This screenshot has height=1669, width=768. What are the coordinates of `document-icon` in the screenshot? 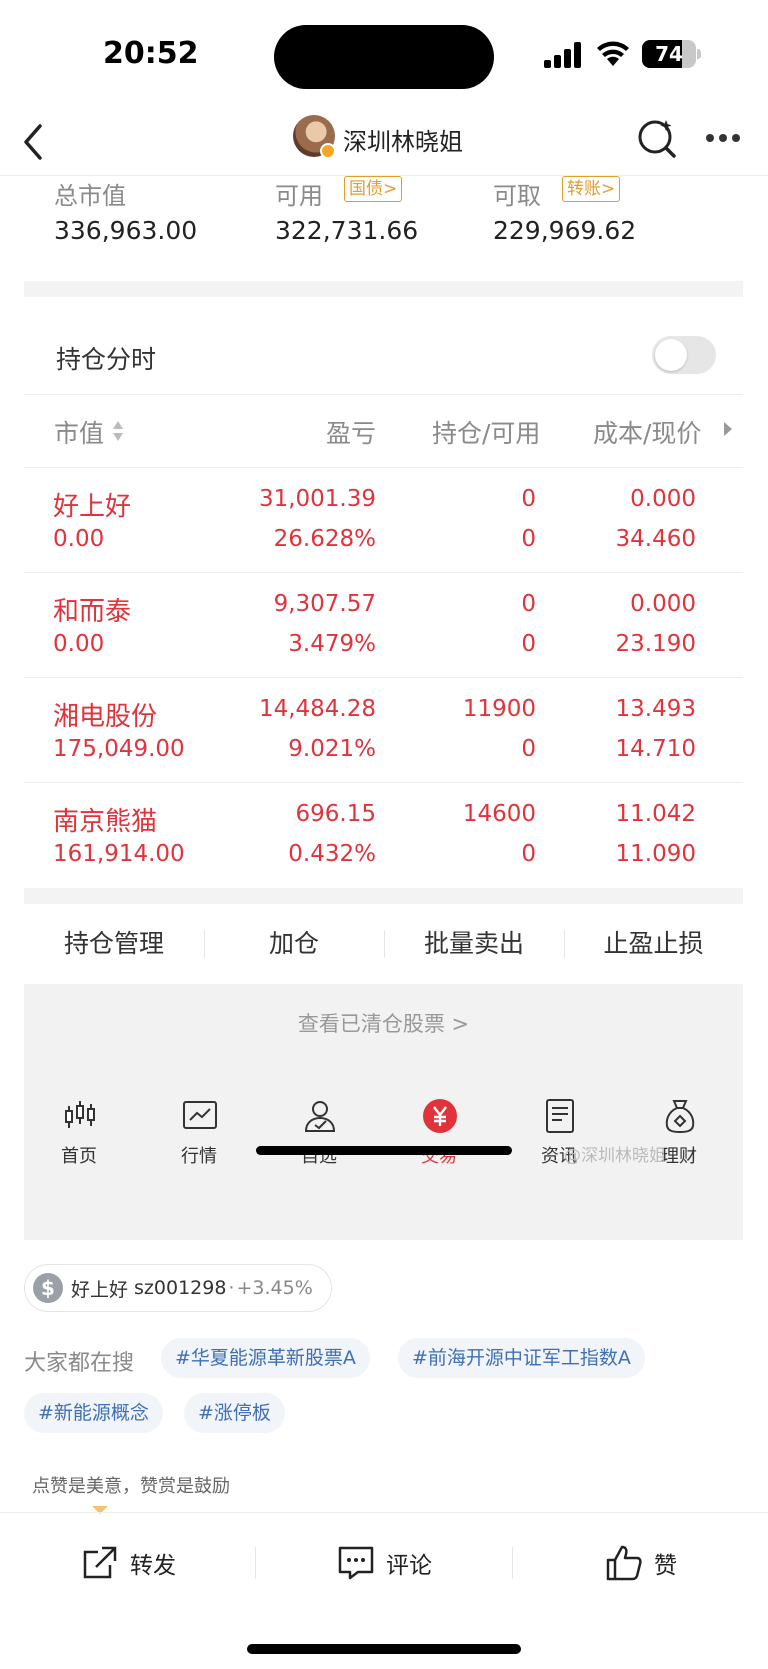 It's located at (560, 1116).